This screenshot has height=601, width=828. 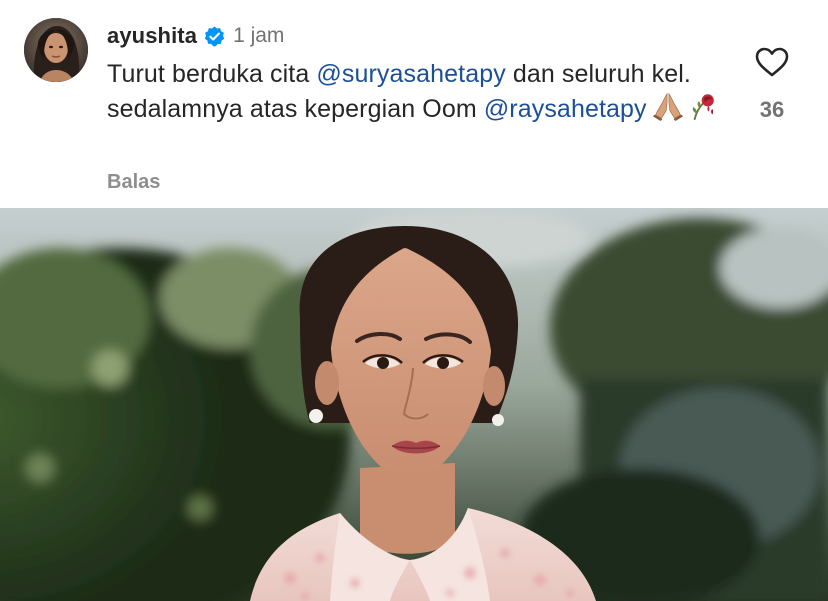 I want to click on like-count: 36, so click(x=772, y=109).